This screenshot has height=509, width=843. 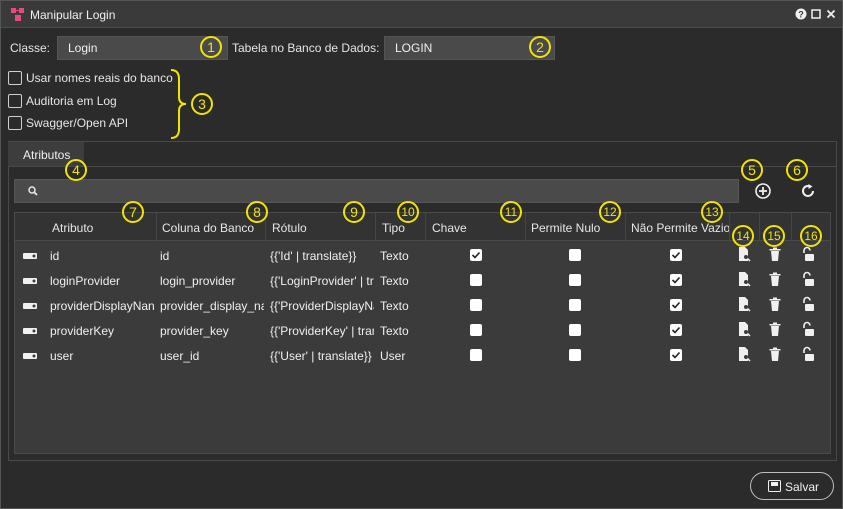 What do you see at coordinates (811, 236) in the screenshot?
I see `annotation-16: 16` at bounding box center [811, 236].